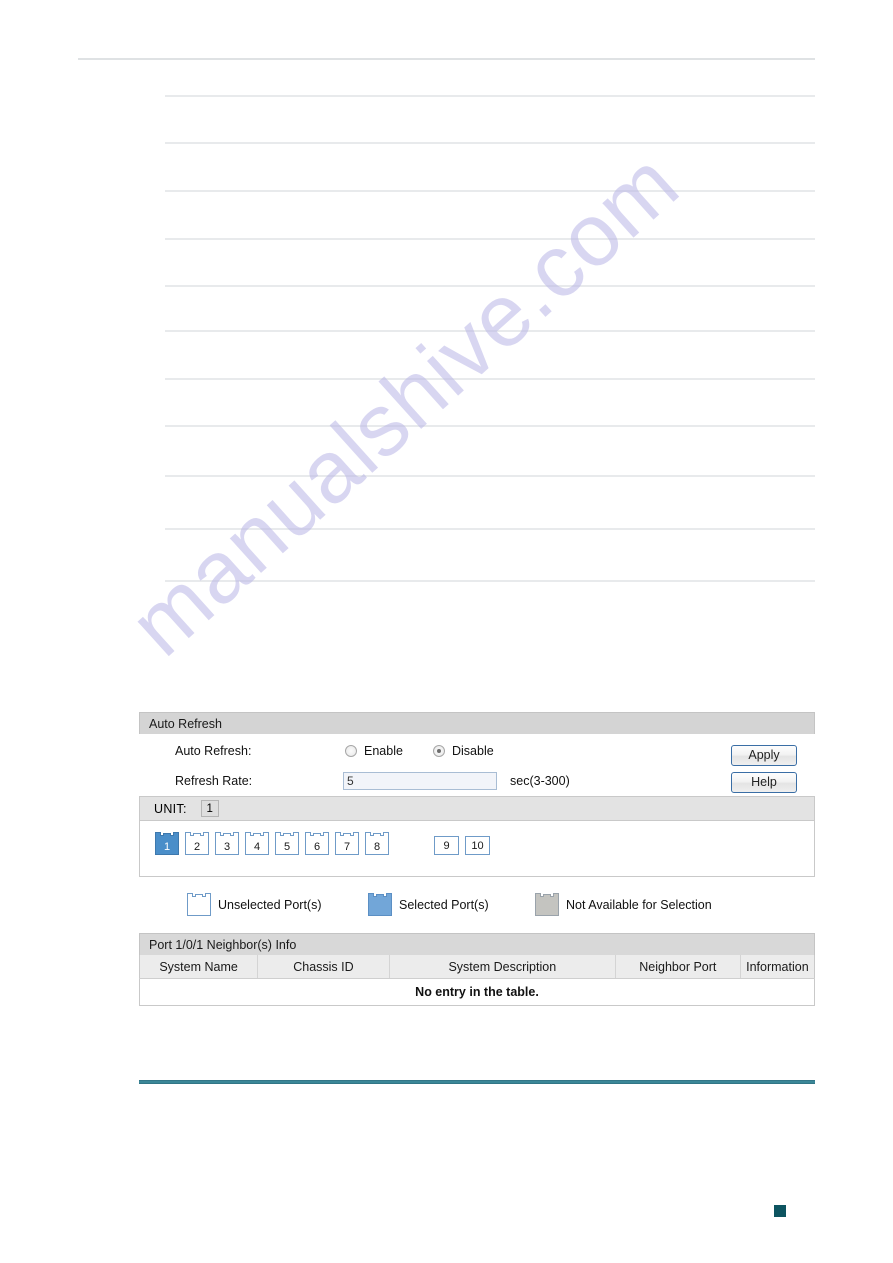 The width and height of the screenshot is (893, 1263). Describe the element at coordinates (199, 904) in the screenshot. I see `unselected-port-icon` at that location.